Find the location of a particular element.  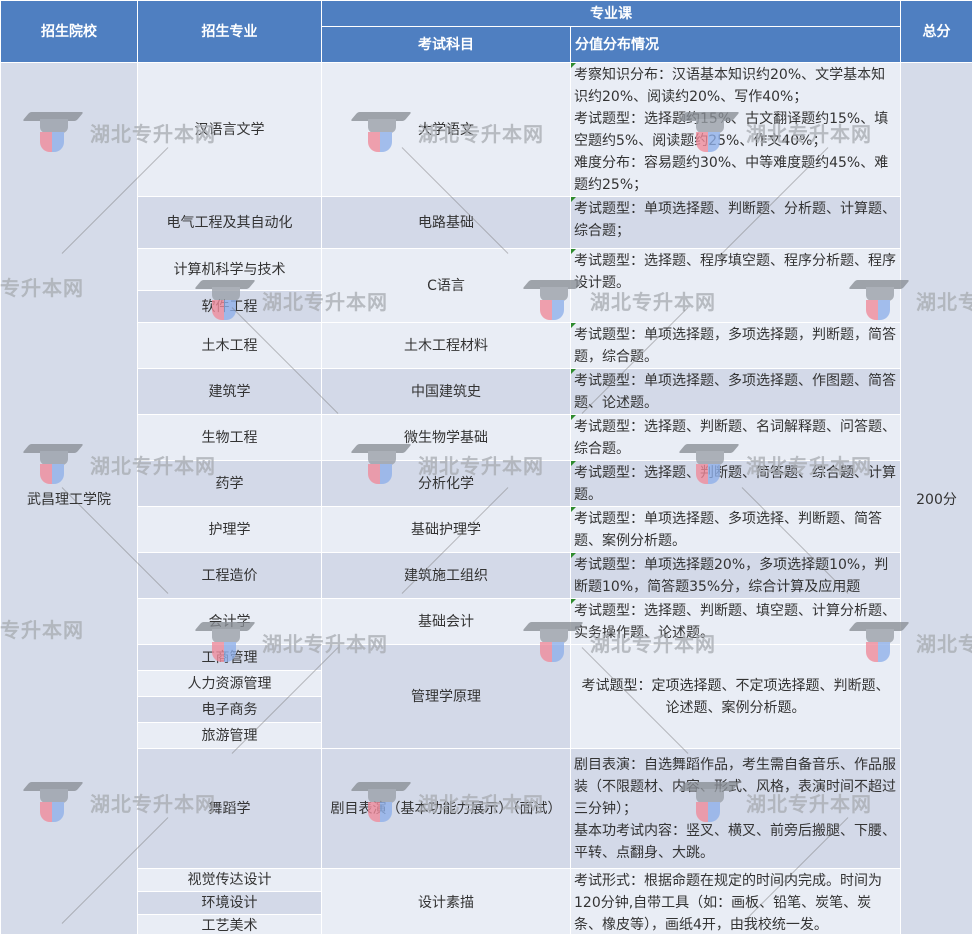

subject-cell: 大学语文 is located at coordinates (446, 129).